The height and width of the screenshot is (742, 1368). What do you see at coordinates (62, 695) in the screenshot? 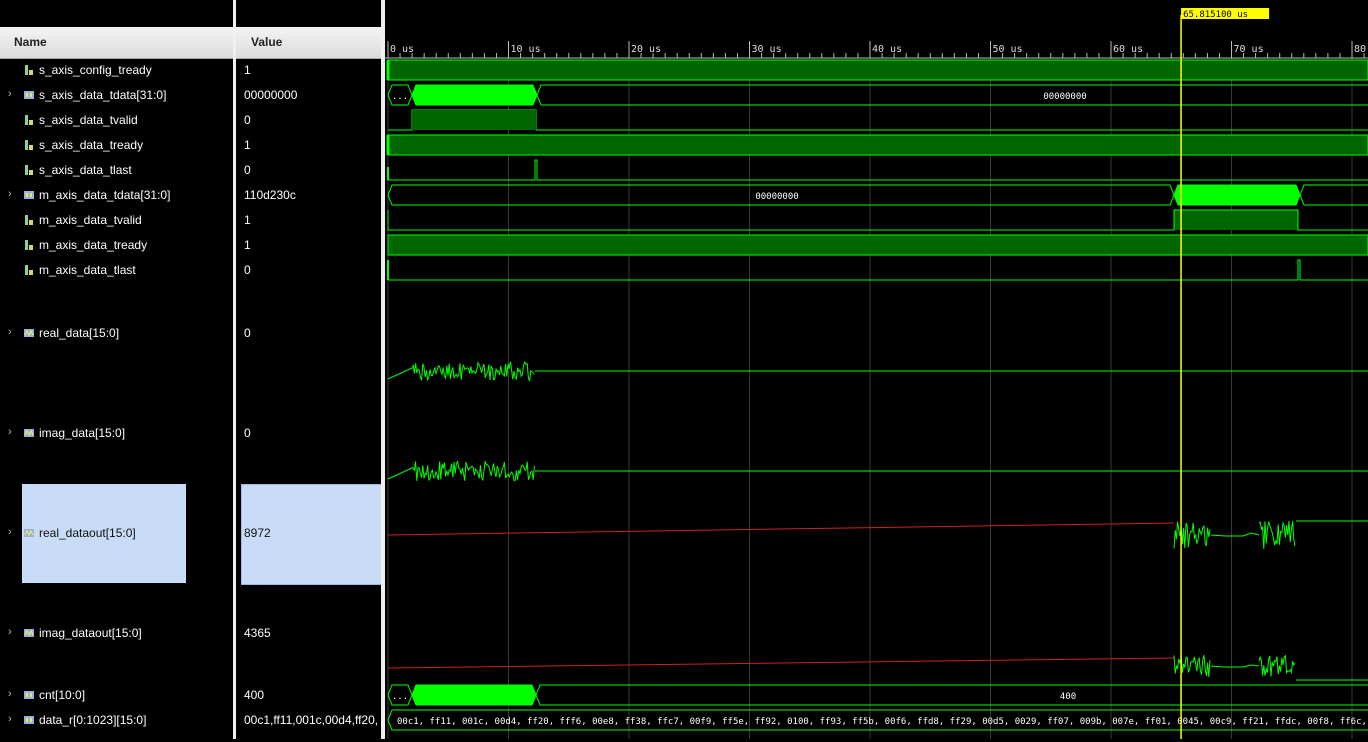
I see `signal-name: cnt[10:0]` at bounding box center [62, 695].